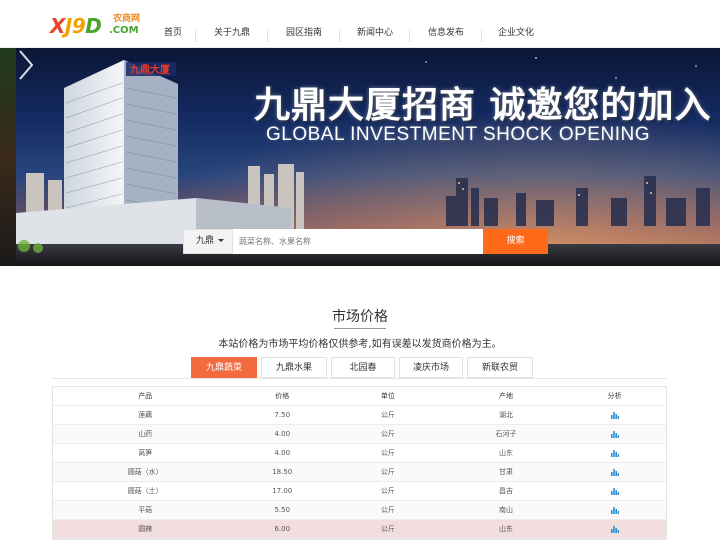 This screenshot has height=540, width=720. I want to click on column-header-product: 产品, so click(145, 396).